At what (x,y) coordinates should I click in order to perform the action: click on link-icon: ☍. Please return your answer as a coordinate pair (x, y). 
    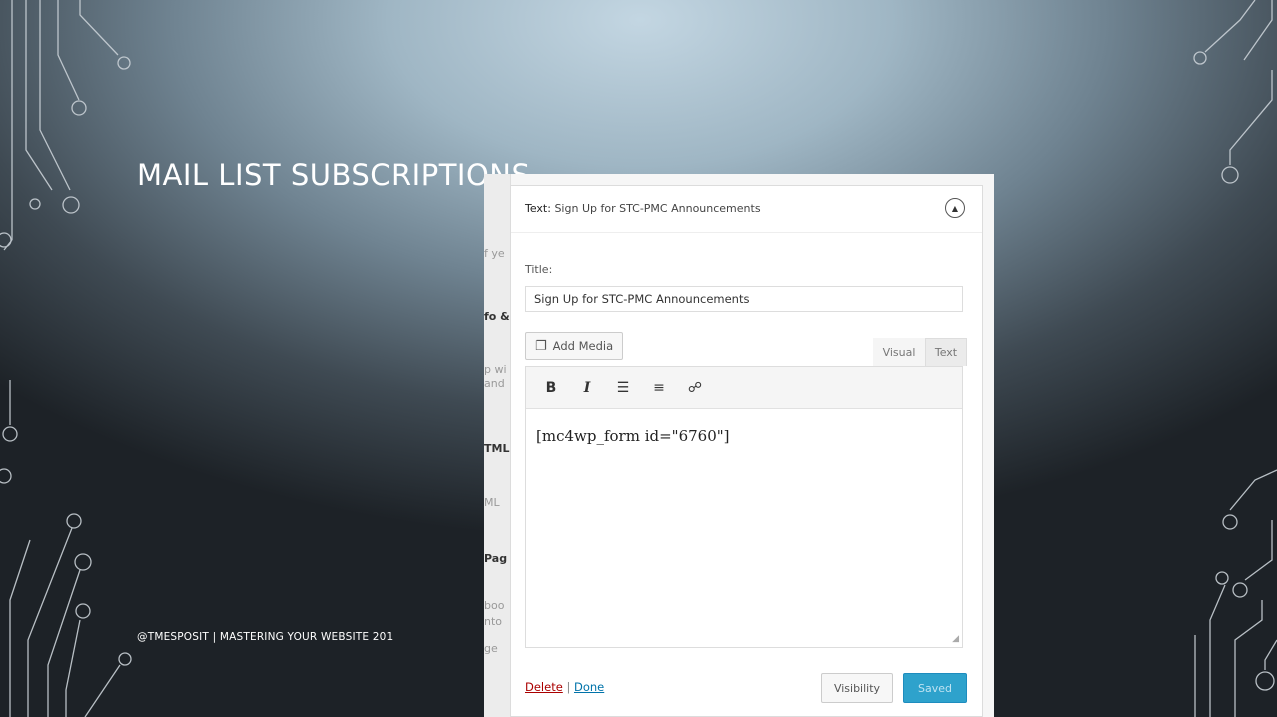
    Looking at the image, I should click on (695, 388).